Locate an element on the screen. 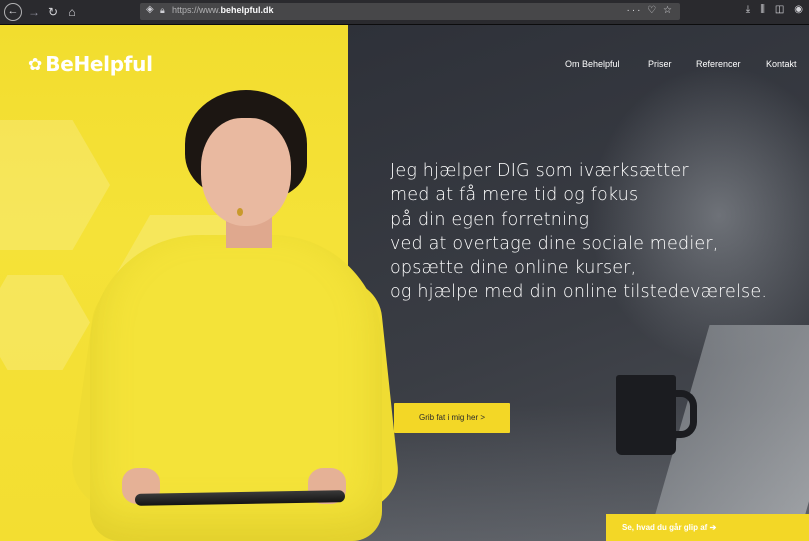 The image size is (809, 541). library-icon: ⫼ is located at coordinates (762, 9).